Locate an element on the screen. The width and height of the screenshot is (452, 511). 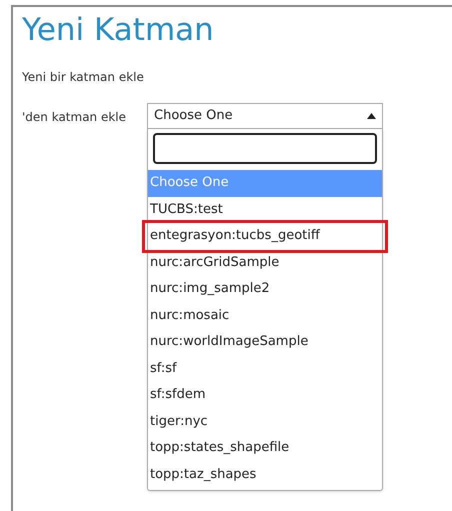
dropdown-option: tiger:nyc is located at coordinates (265, 421).